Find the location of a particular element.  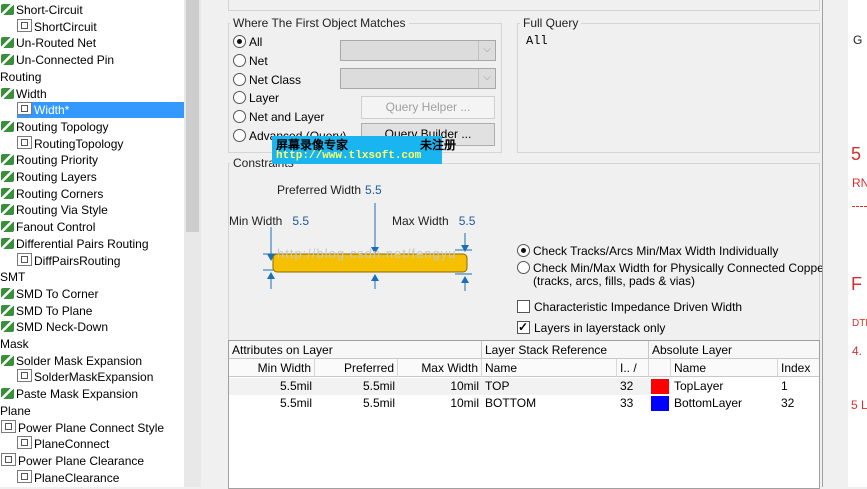

tree-item: DiffPairsRouting is located at coordinates (68, 260).